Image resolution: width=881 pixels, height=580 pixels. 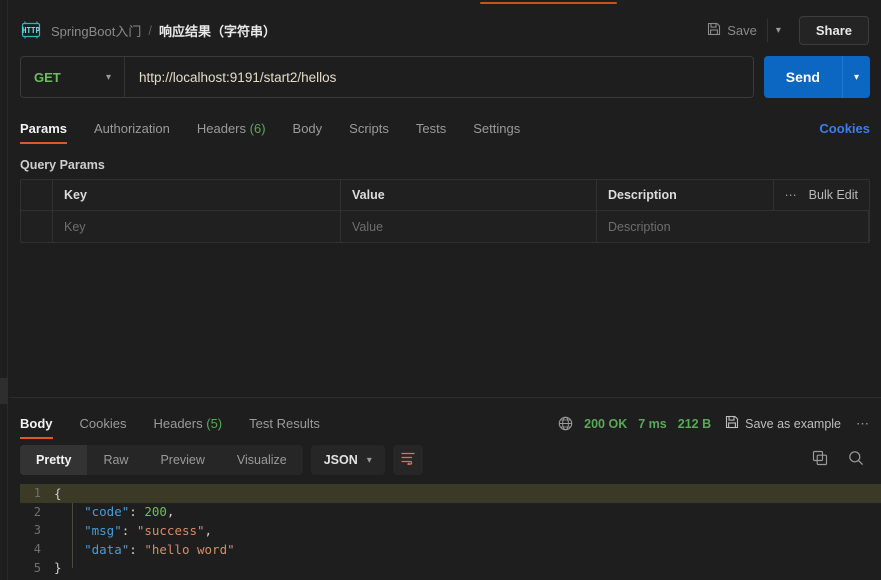 What do you see at coordinates (262, 460) in the screenshot?
I see `view-mode-visualize: Visualize` at bounding box center [262, 460].